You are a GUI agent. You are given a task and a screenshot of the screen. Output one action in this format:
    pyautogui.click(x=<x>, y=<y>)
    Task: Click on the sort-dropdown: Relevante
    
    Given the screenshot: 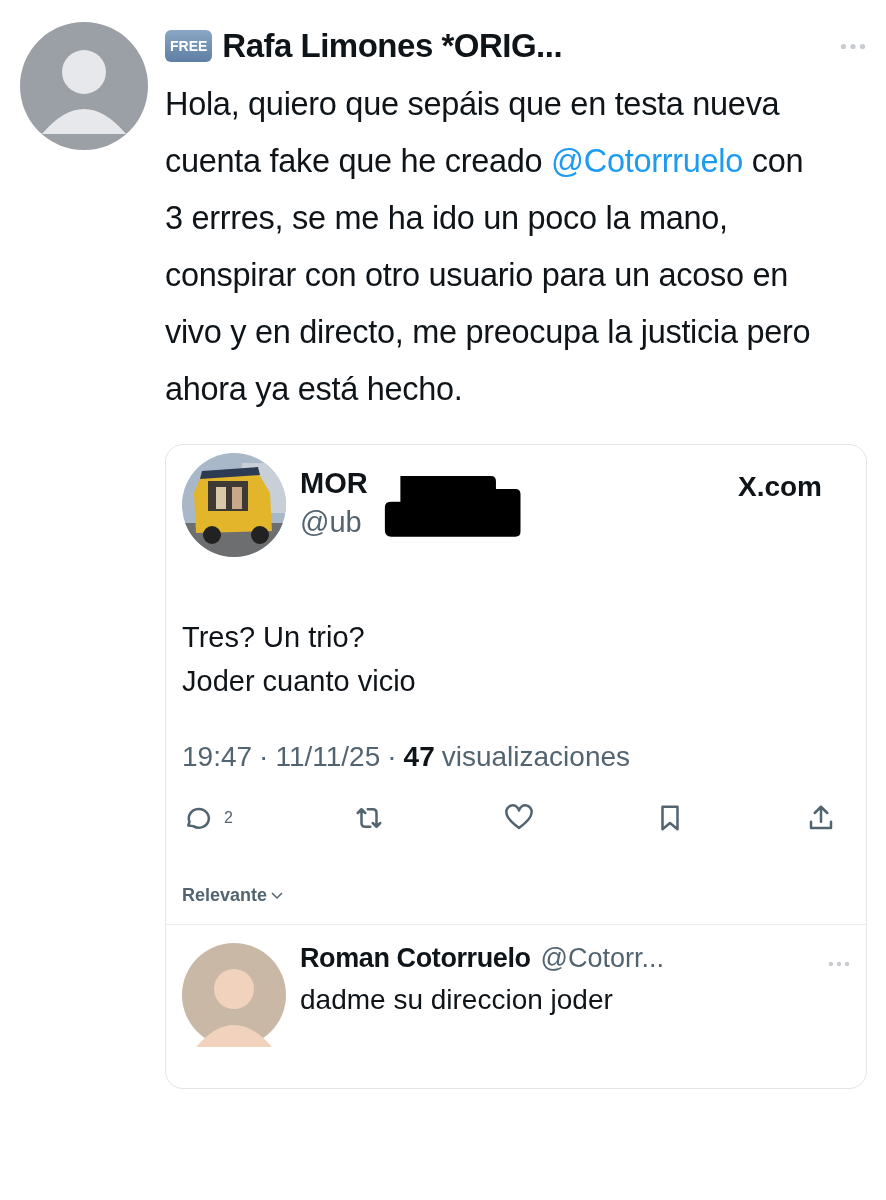 What is the action you would take?
    pyautogui.click(x=233, y=895)
    